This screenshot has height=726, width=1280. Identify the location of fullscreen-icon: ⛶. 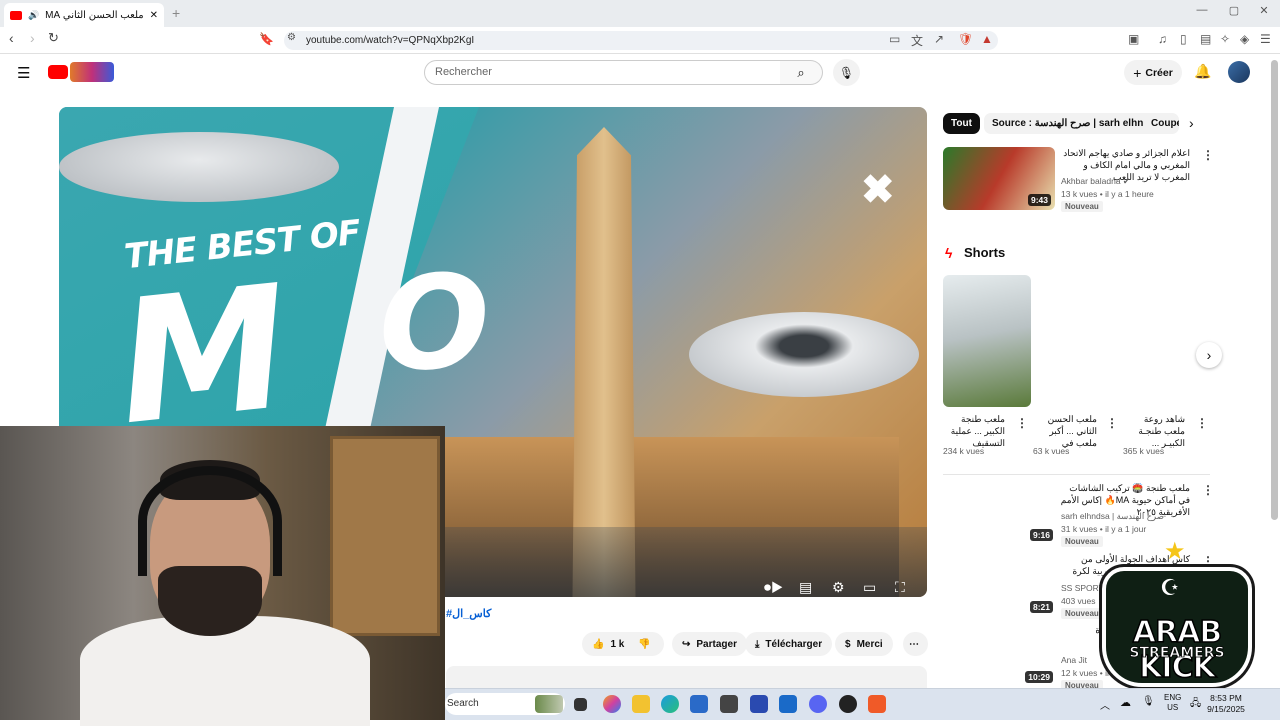
(900, 587).